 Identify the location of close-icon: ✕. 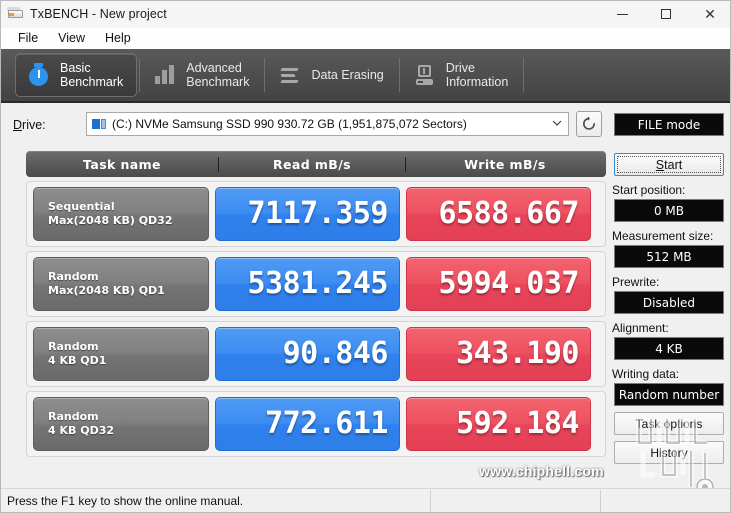
(710, 14).